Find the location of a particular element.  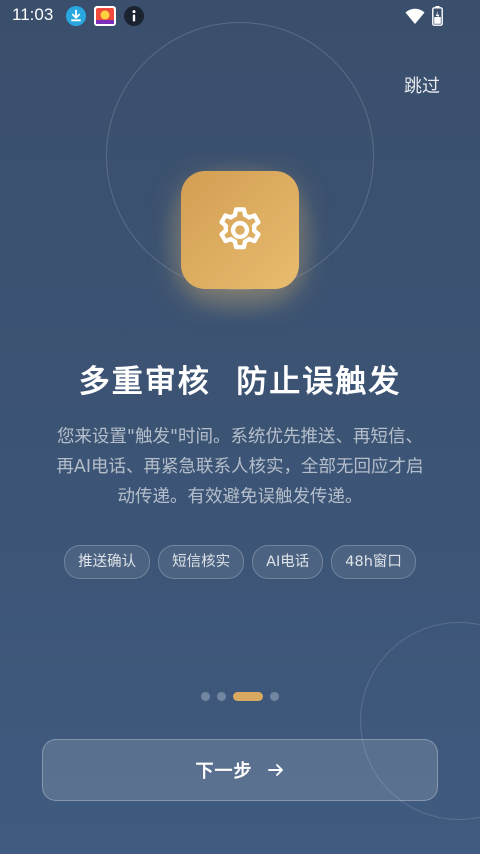

skip-button: 跳过 is located at coordinates (422, 85).